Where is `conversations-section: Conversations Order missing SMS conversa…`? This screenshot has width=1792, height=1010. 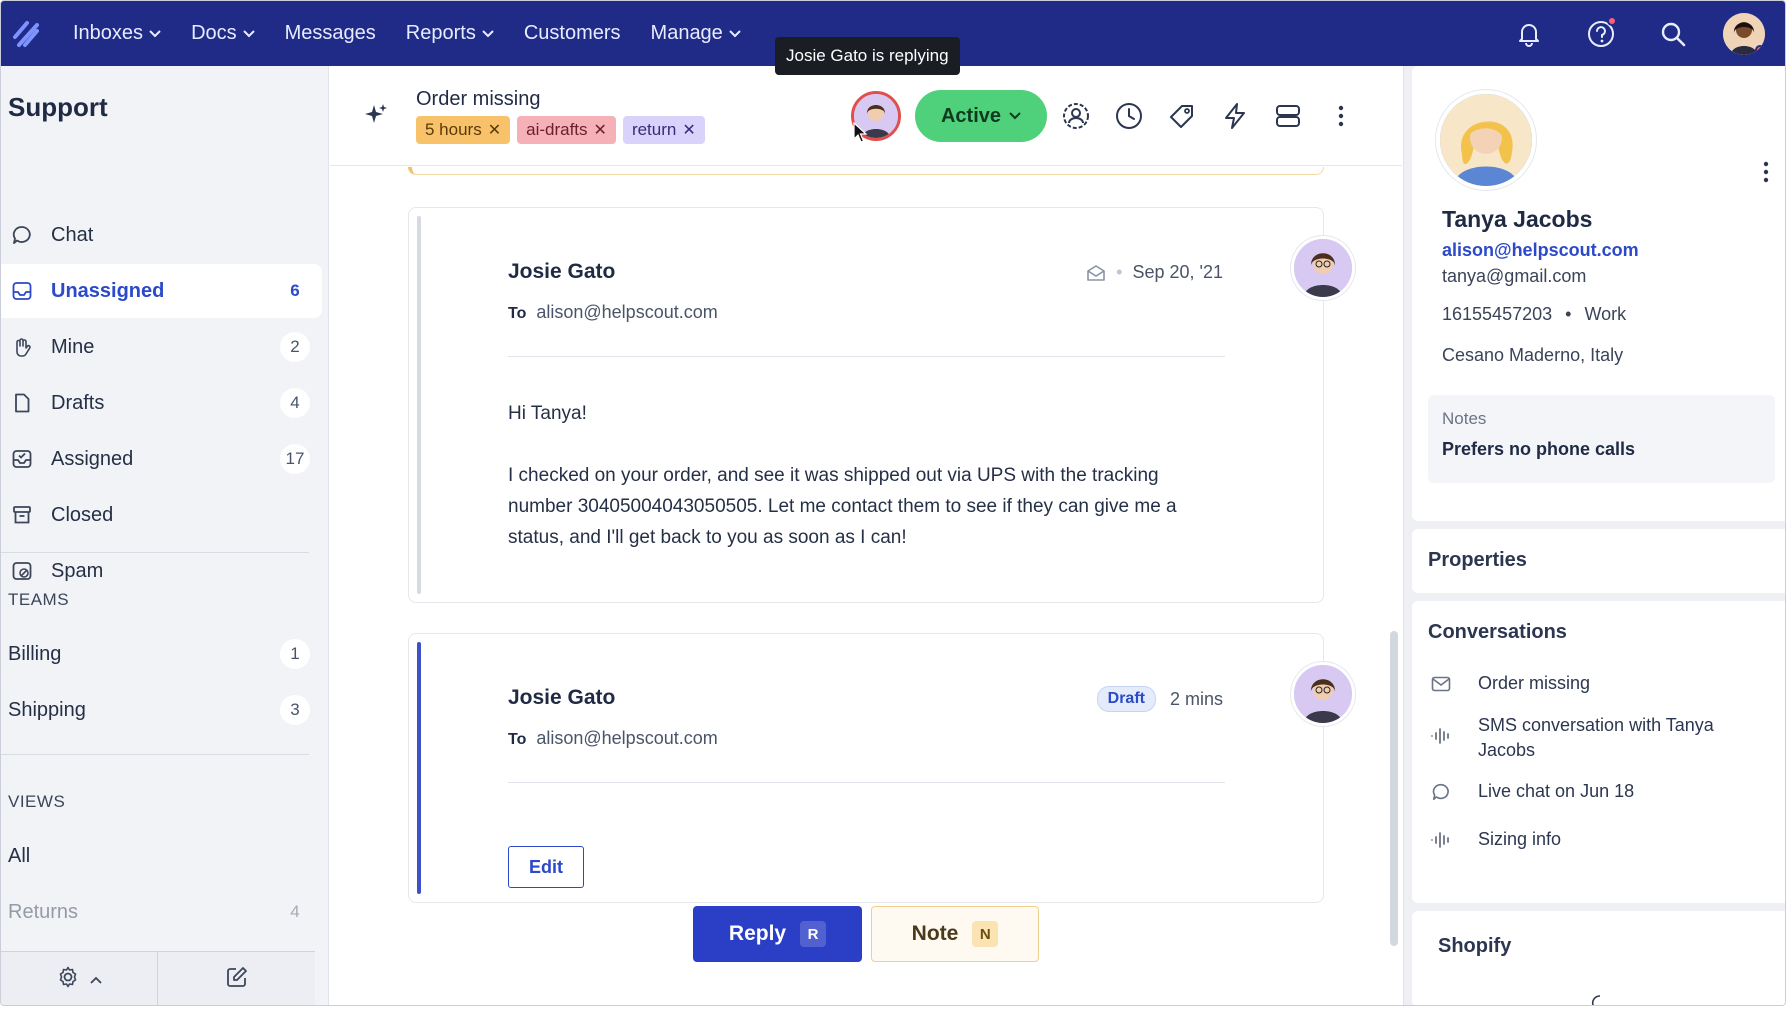
conversations-section: Conversations Order missing SMS conversa… is located at coordinates (1598, 752).